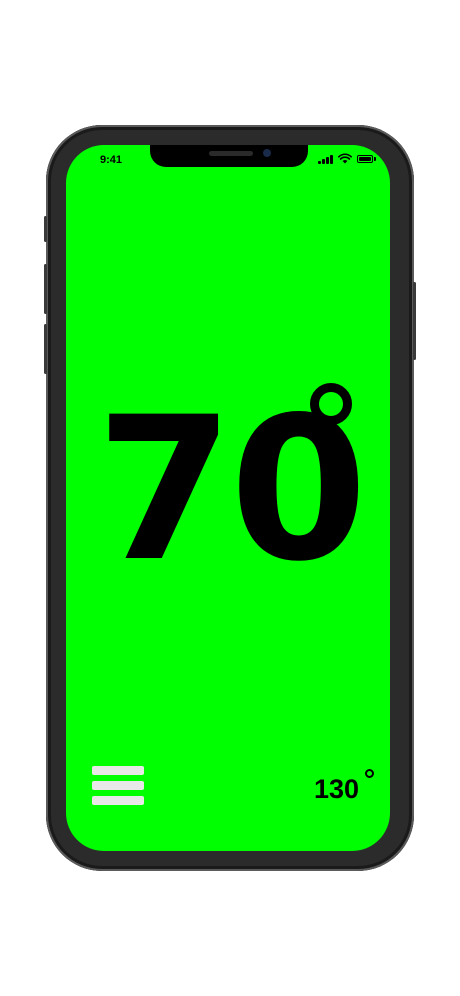 The width and height of the screenshot is (460, 996). What do you see at coordinates (267, 153) in the screenshot?
I see `front-camera` at bounding box center [267, 153].